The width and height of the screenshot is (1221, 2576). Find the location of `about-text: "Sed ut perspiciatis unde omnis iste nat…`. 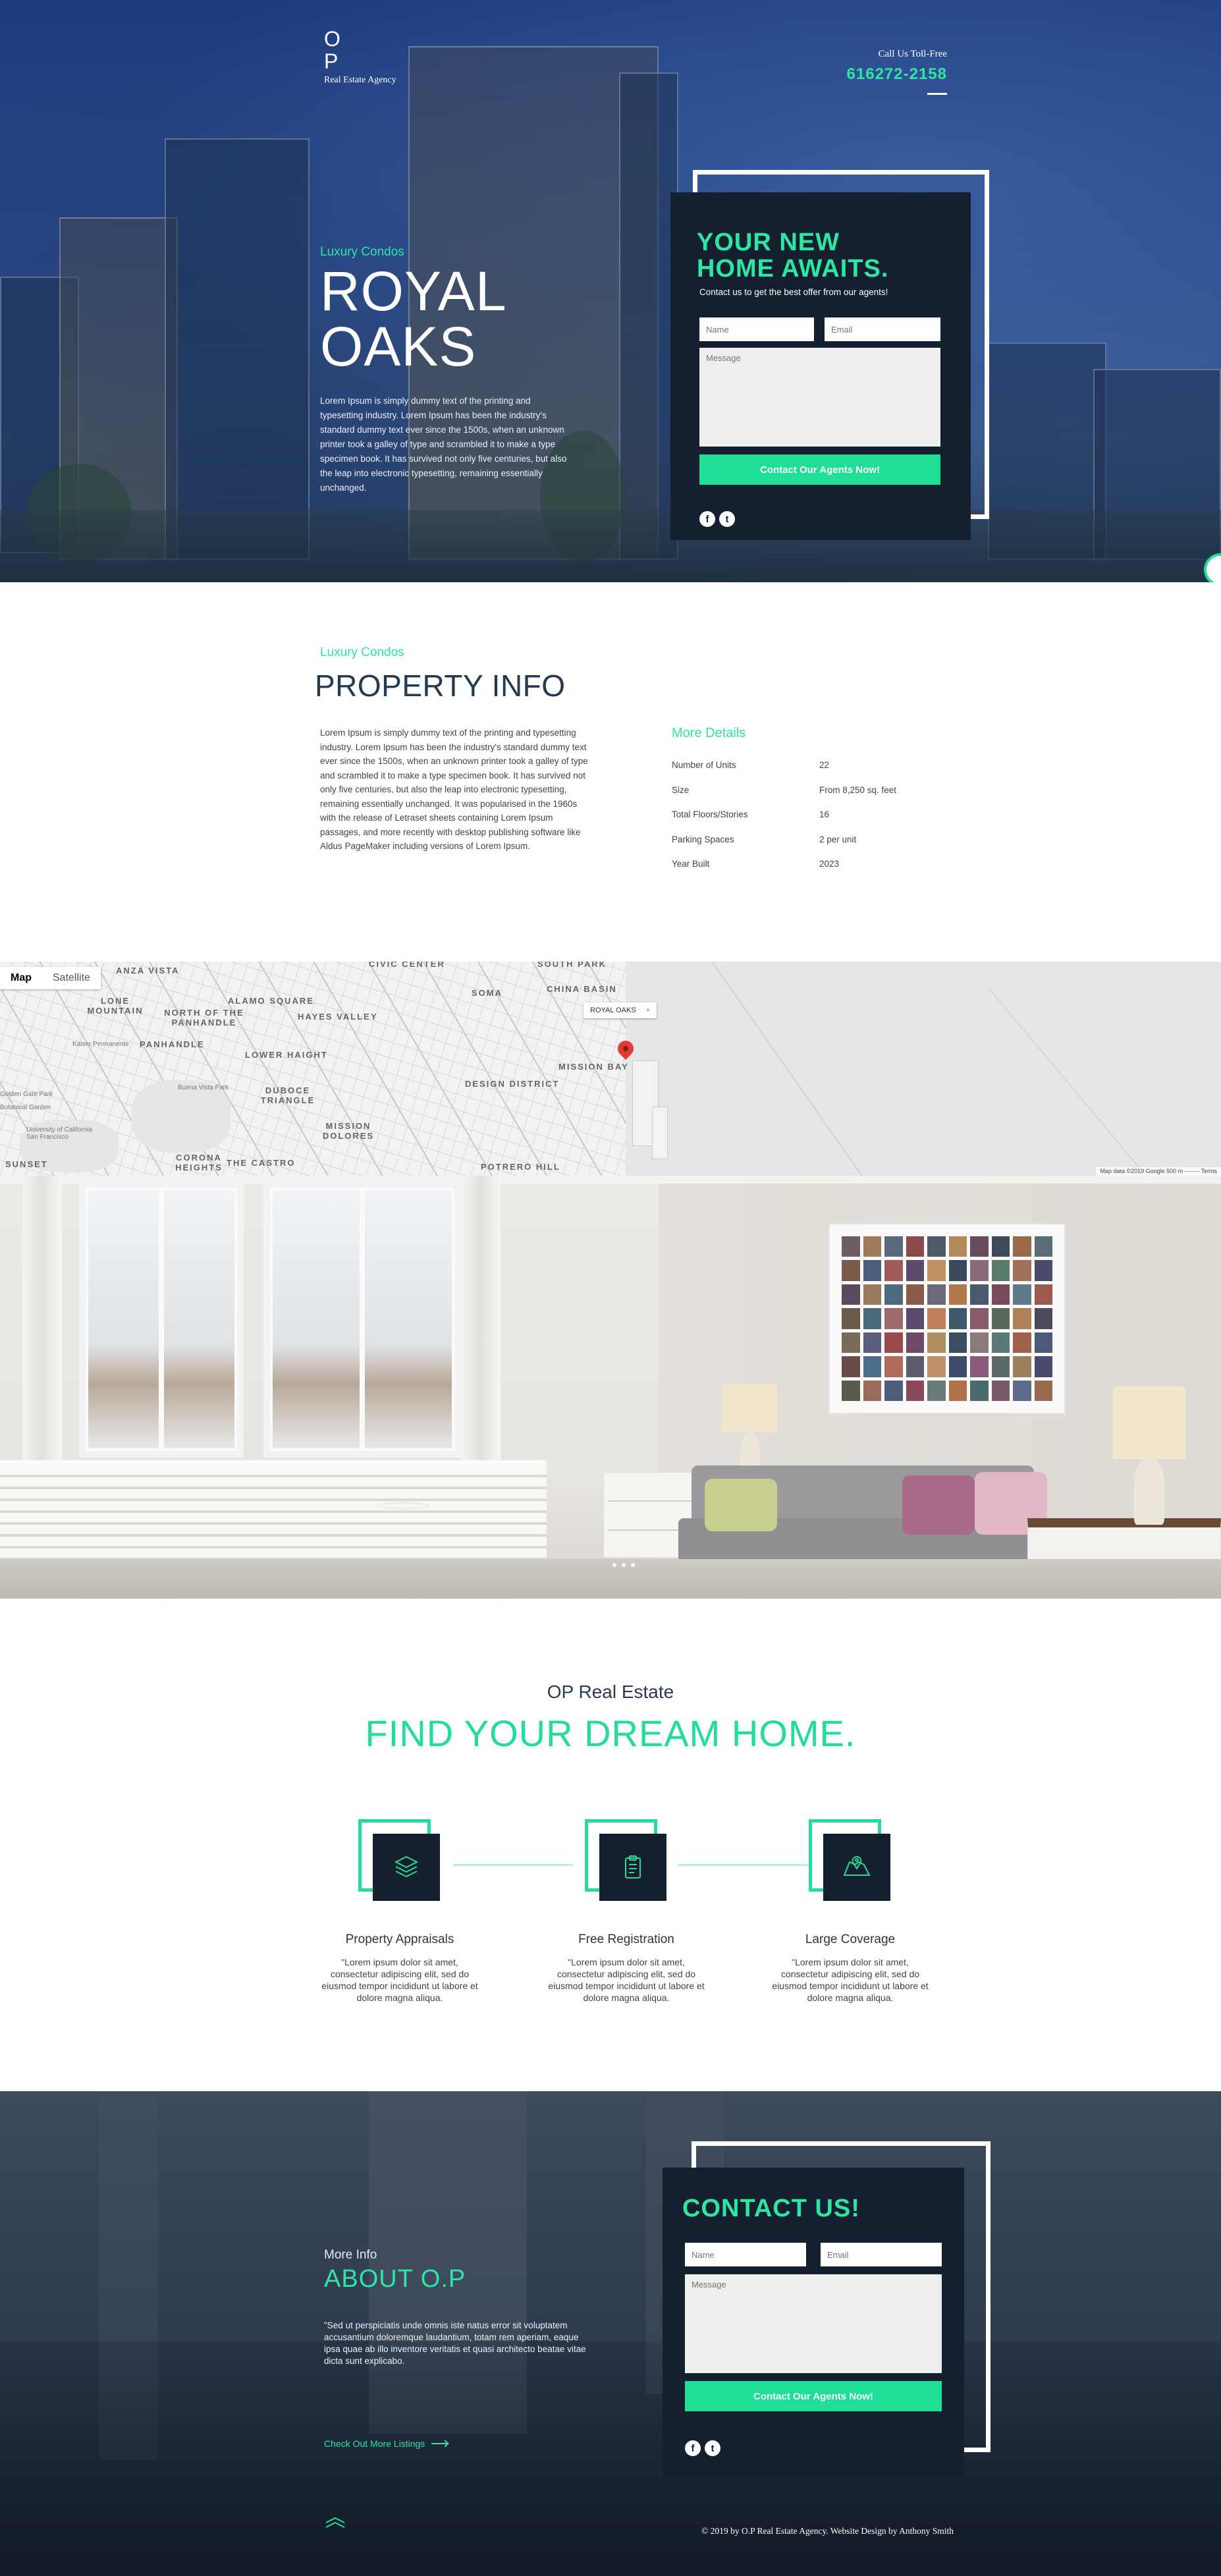

about-text: "Sed ut perspiciatis unde omnis iste nat… is located at coordinates (455, 2343).